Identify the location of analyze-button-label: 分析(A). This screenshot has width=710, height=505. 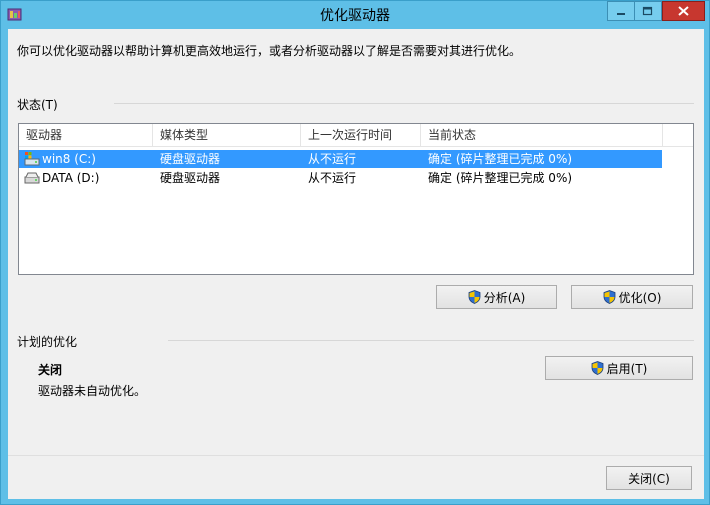
(504, 297).